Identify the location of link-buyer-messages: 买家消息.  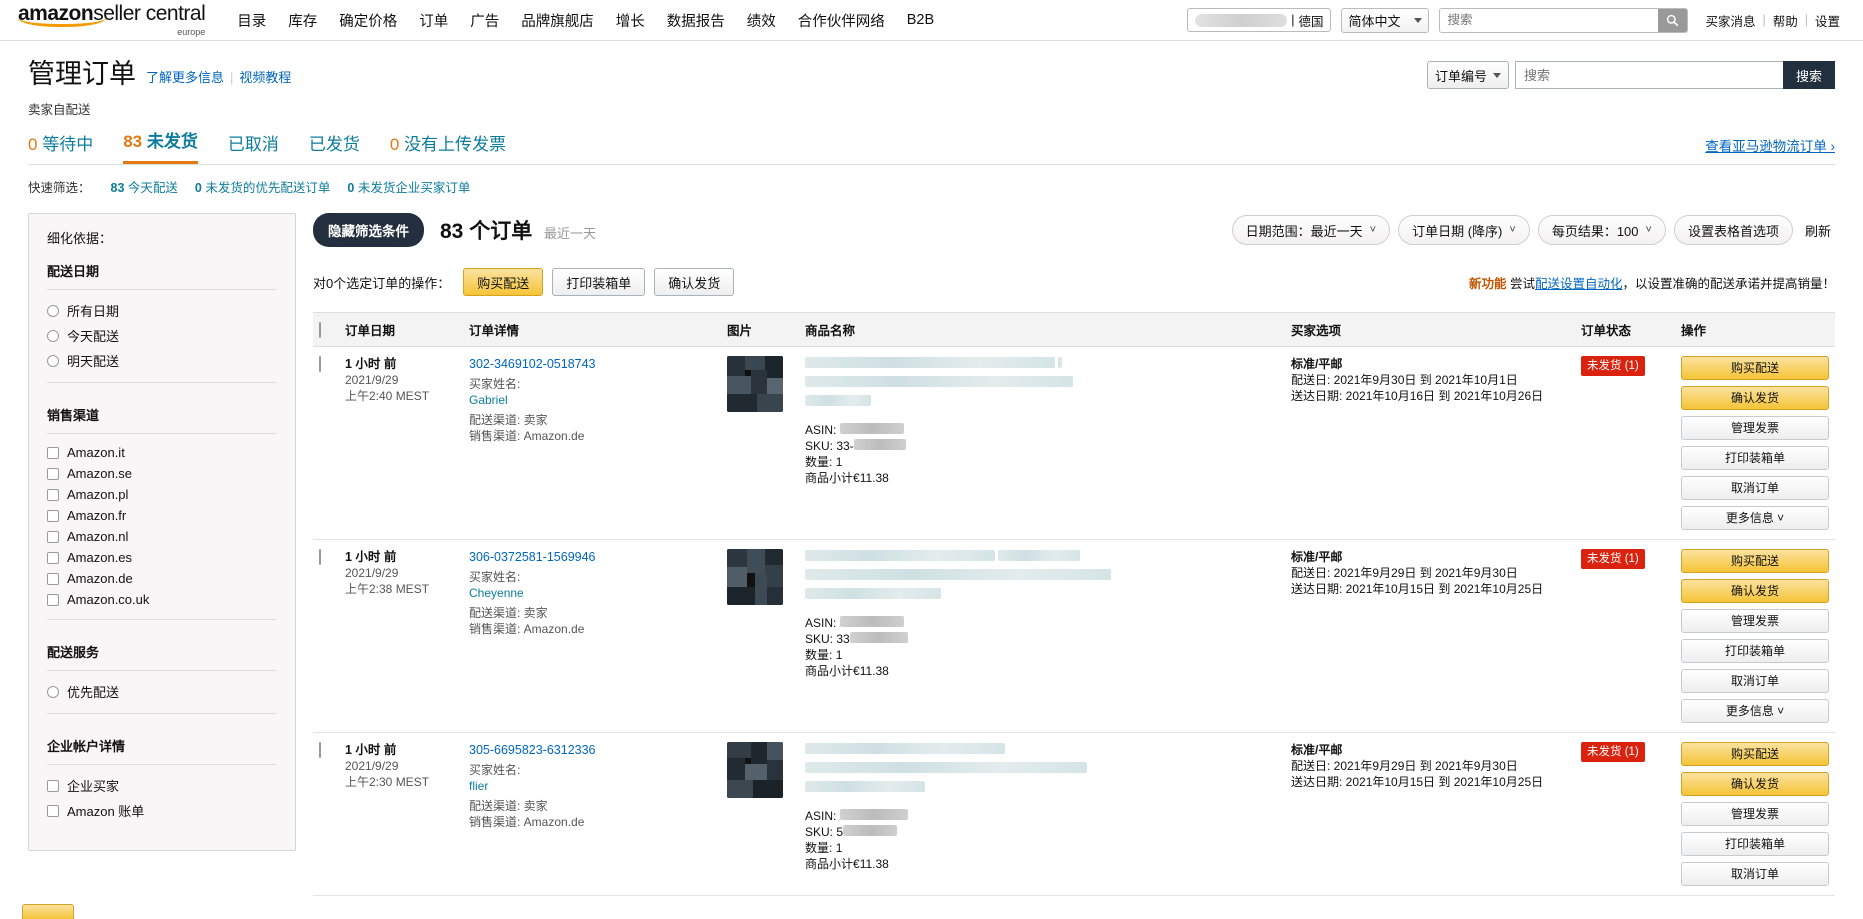
(1730, 20).